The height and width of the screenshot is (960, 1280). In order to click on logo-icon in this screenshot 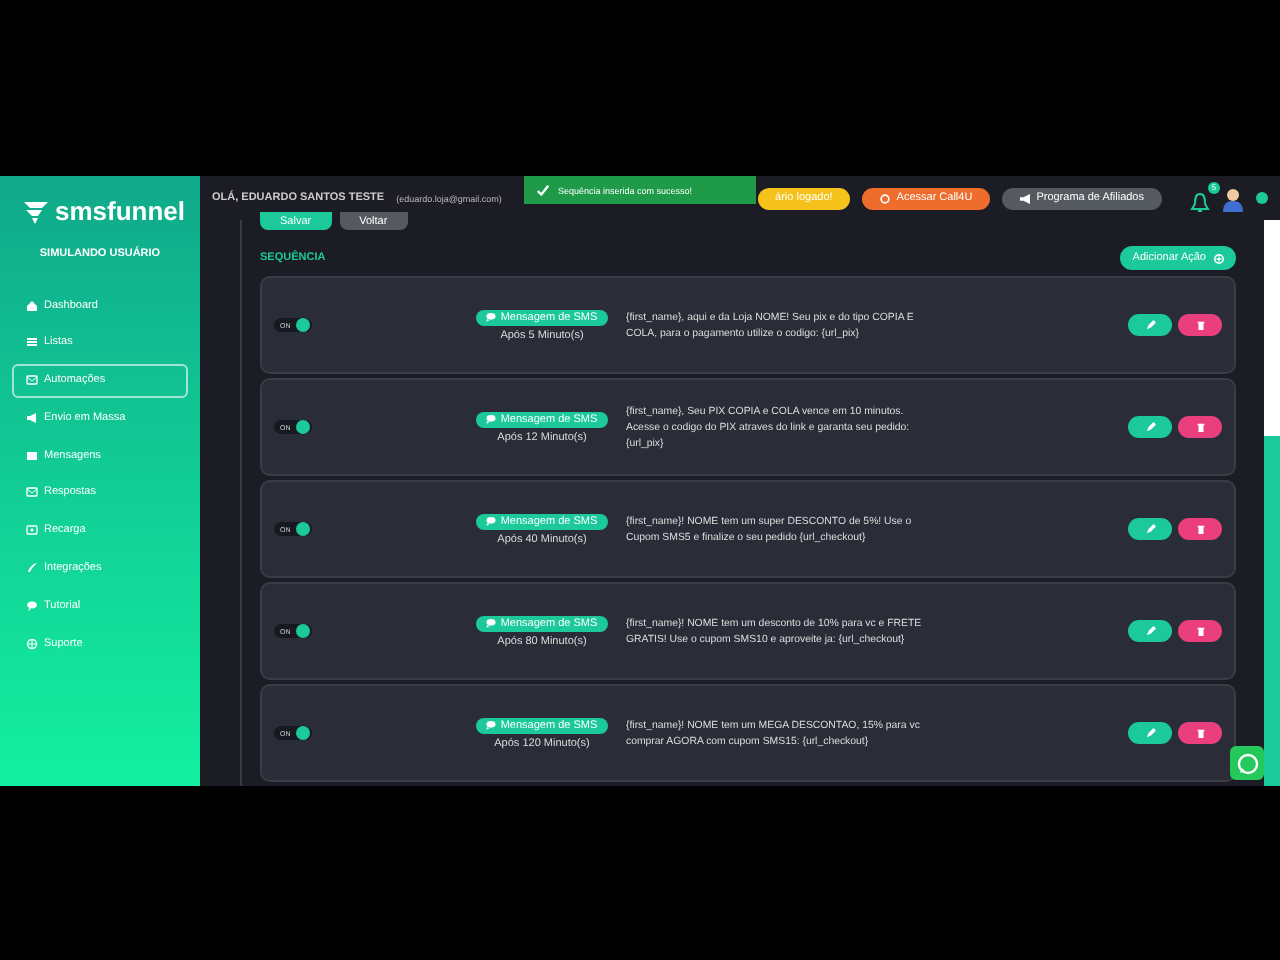, I will do `click(36, 211)`.